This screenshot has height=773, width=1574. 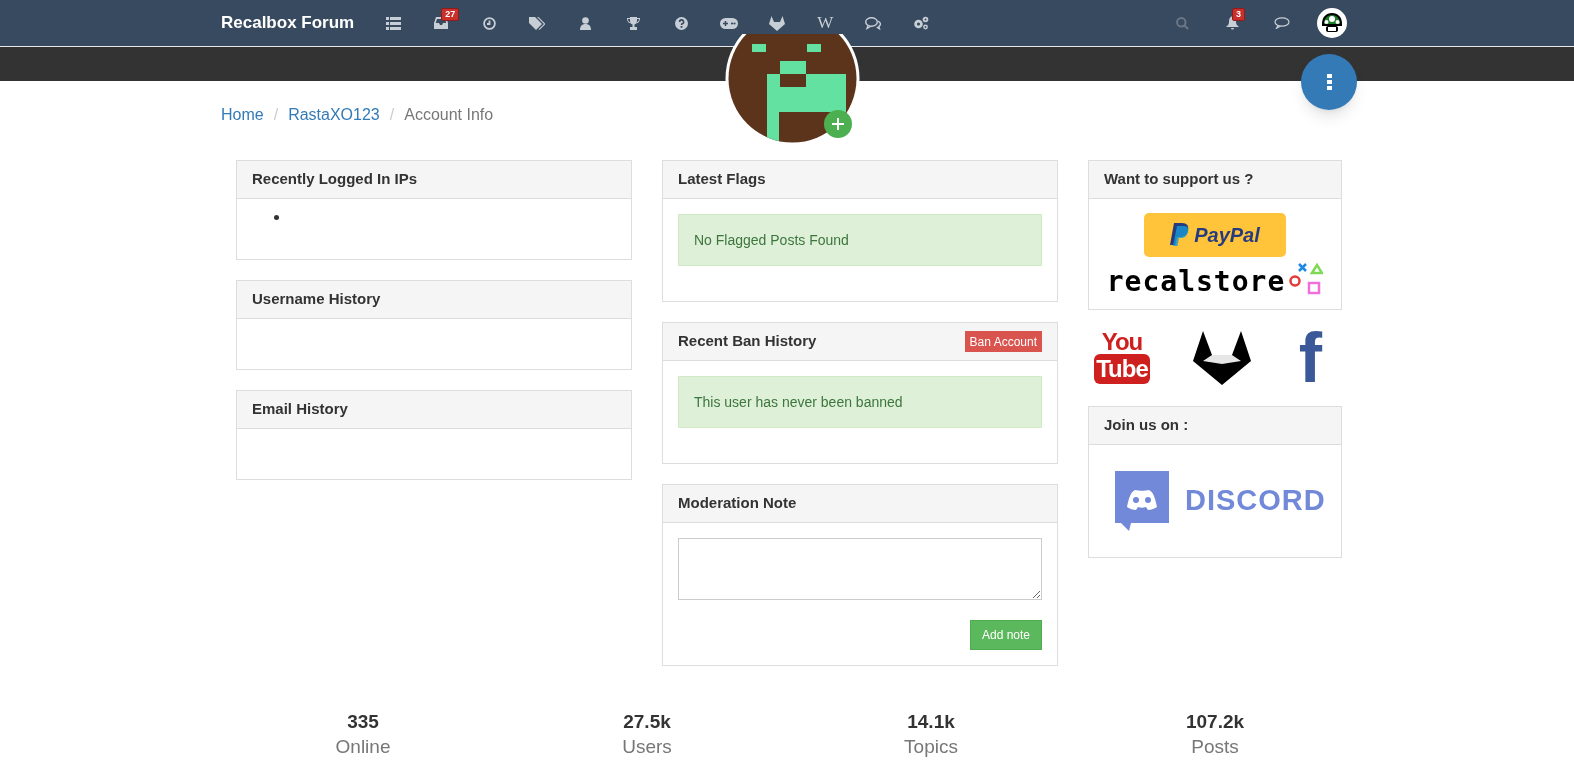 I want to click on stat-label: Online, so click(x=363, y=747).